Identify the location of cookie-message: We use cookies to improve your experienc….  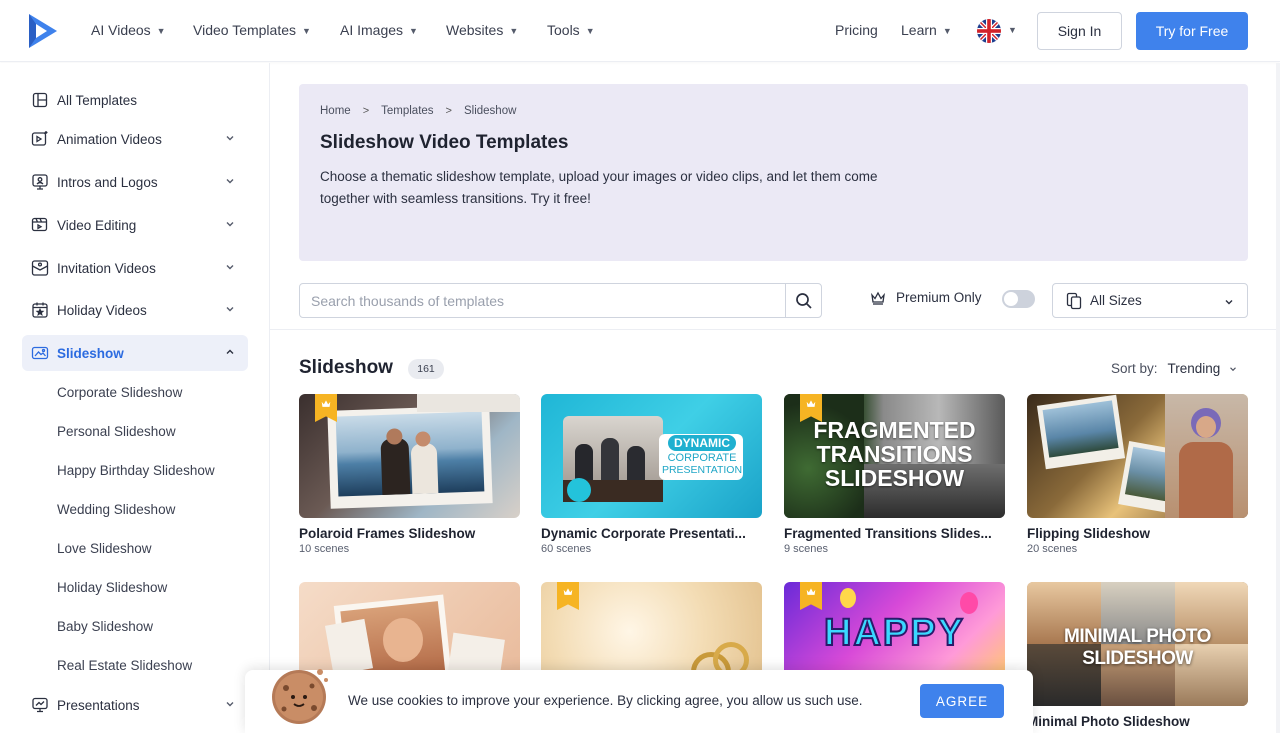
(605, 700).